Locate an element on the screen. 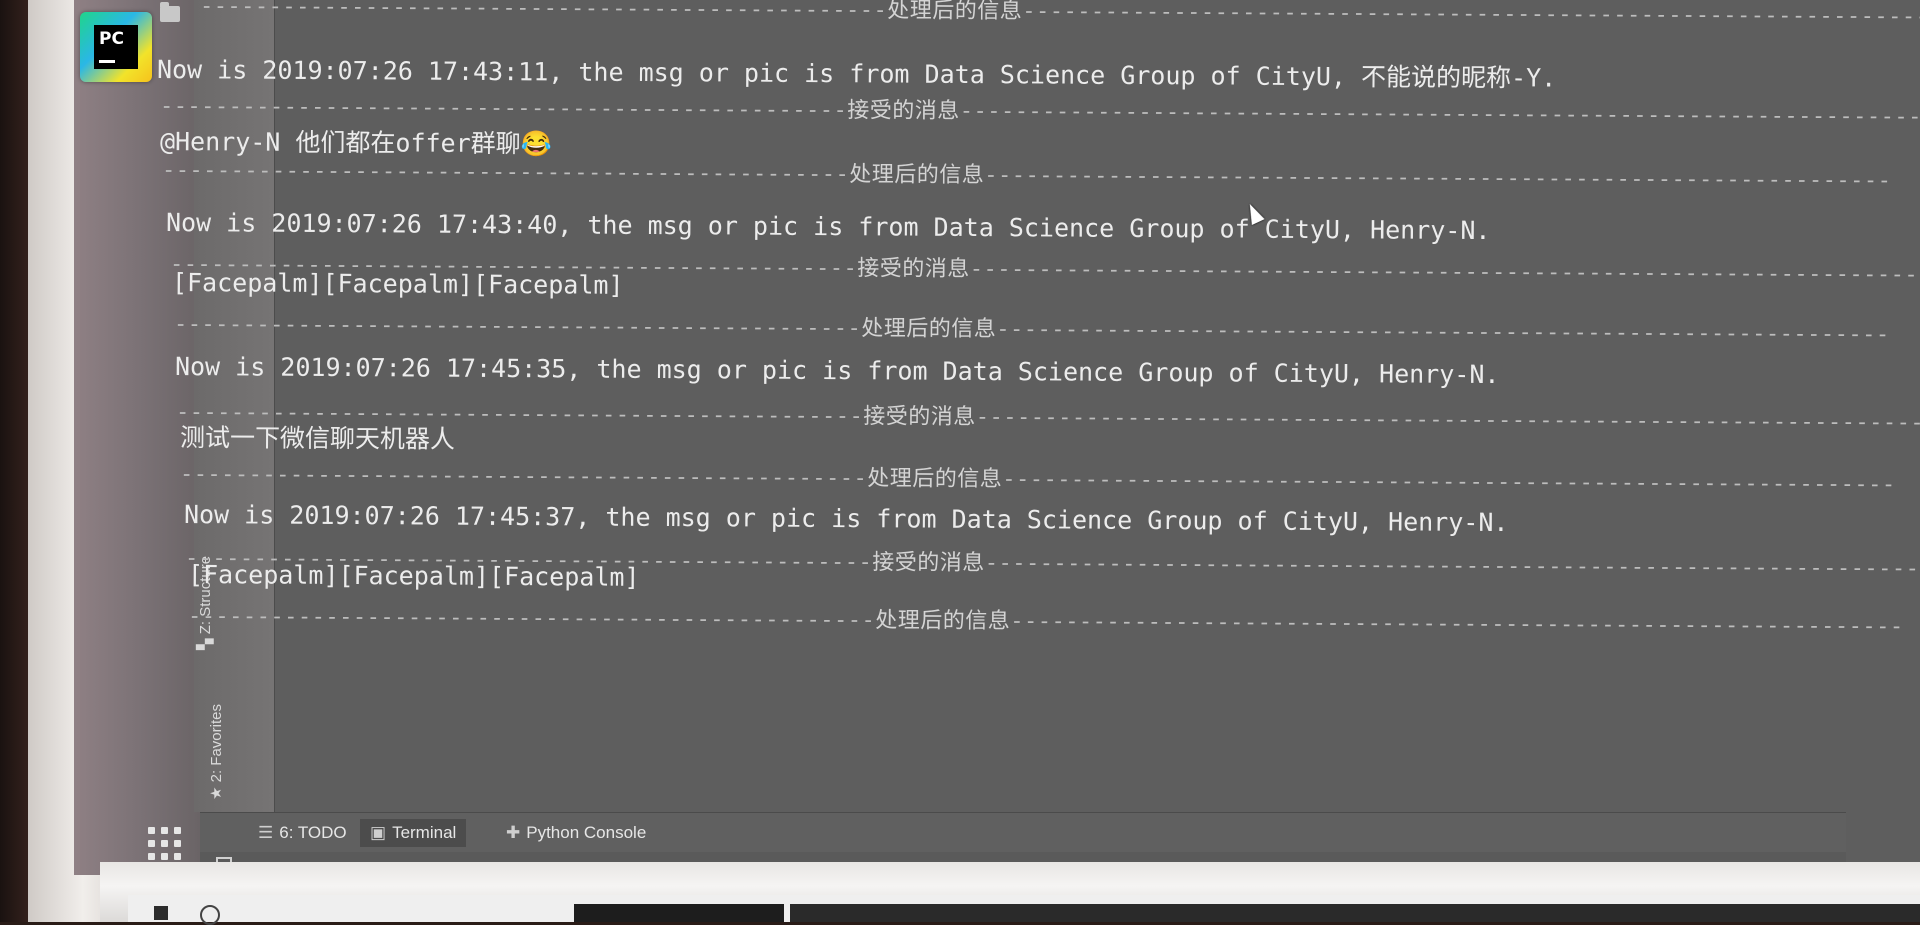  app-grid-icon is located at coordinates (167, 846).